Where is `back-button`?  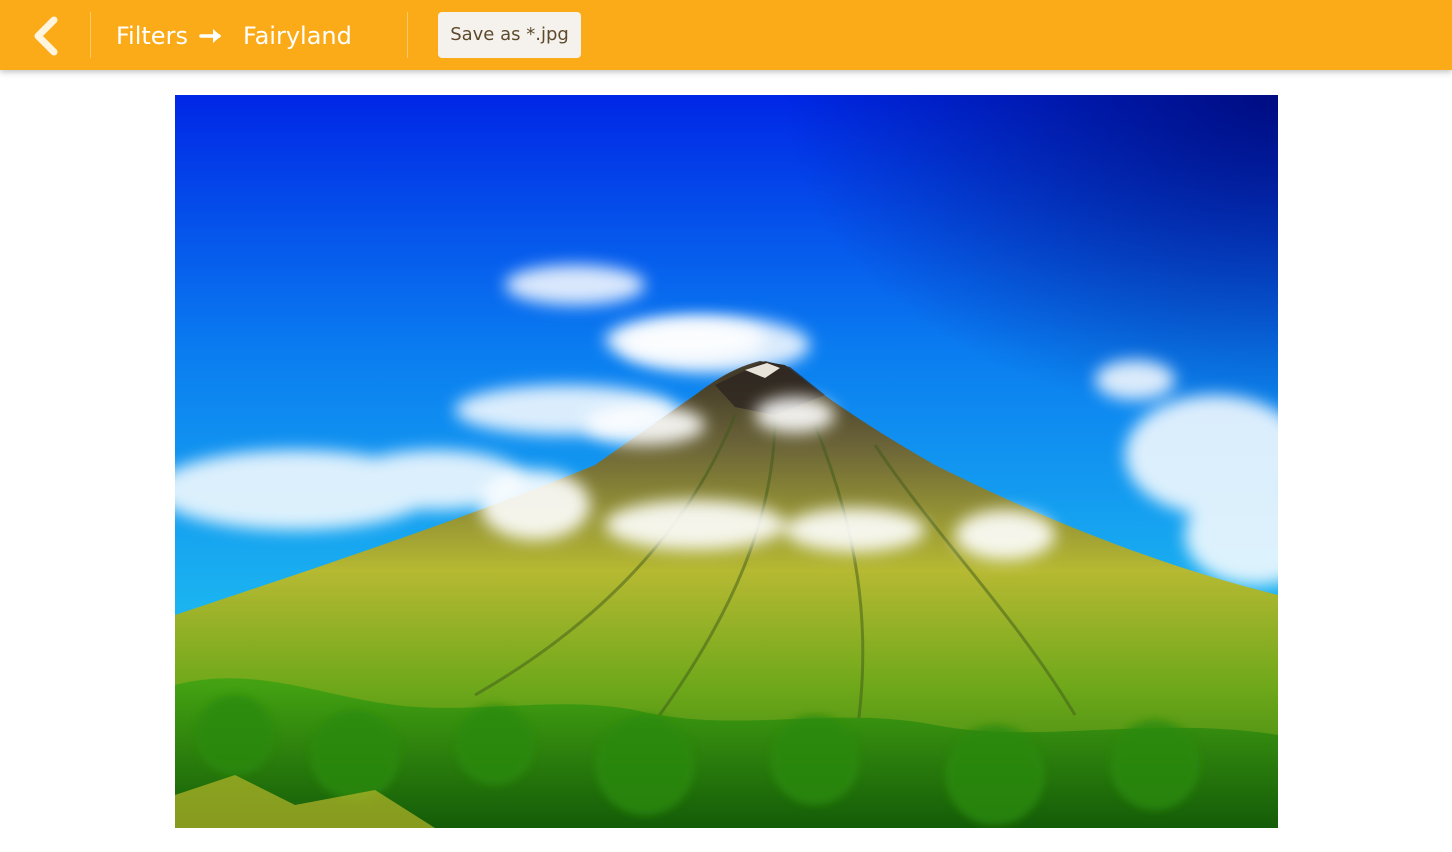 back-button is located at coordinates (46, 36).